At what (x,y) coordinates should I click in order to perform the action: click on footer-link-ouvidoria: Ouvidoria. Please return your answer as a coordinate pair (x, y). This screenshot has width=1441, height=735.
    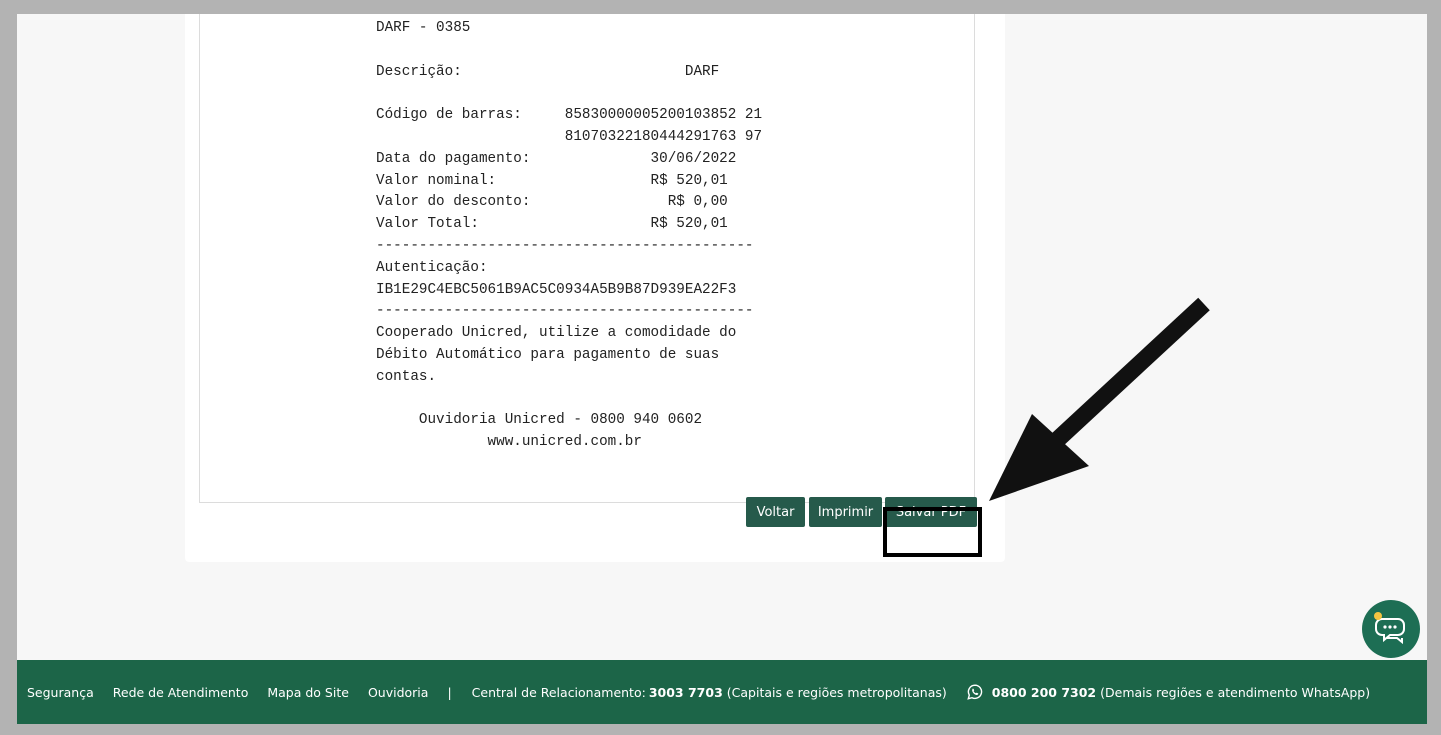
    Looking at the image, I should click on (398, 692).